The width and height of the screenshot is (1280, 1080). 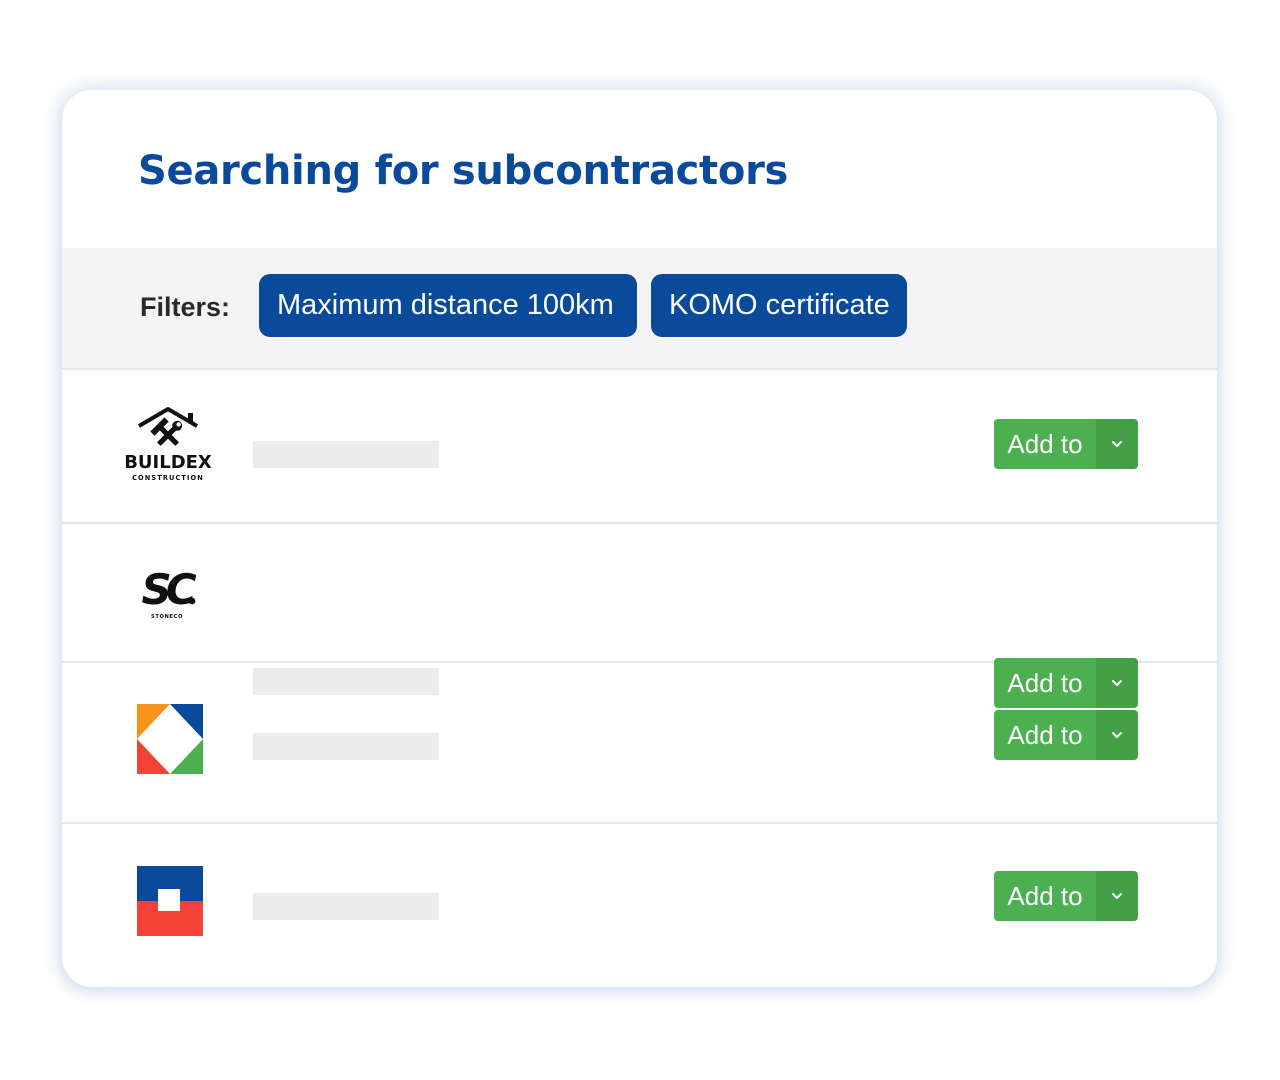 What do you see at coordinates (168, 444) in the screenshot?
I see `buildex-logo: BUILDEX CONSTRUCTION` at bounding box center [168, 444].